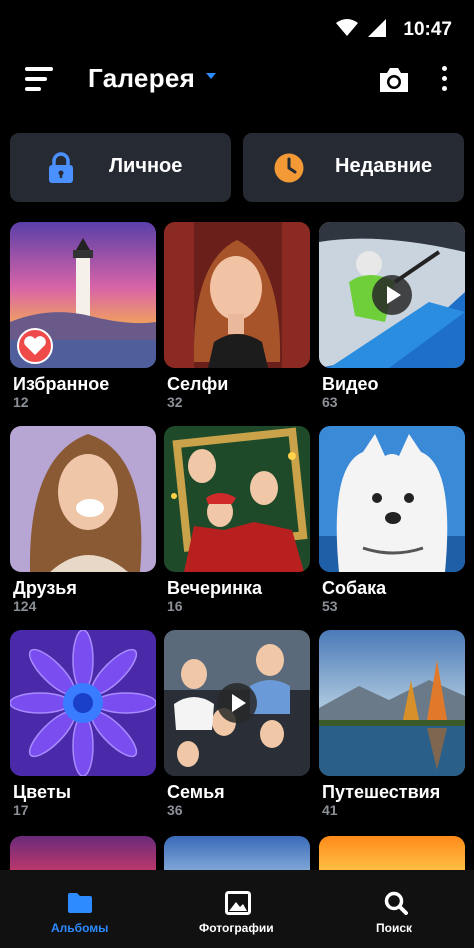  Describe the element at coordinates (141, 78) in the screenshot. I see `page-title: Галерея` at that location.